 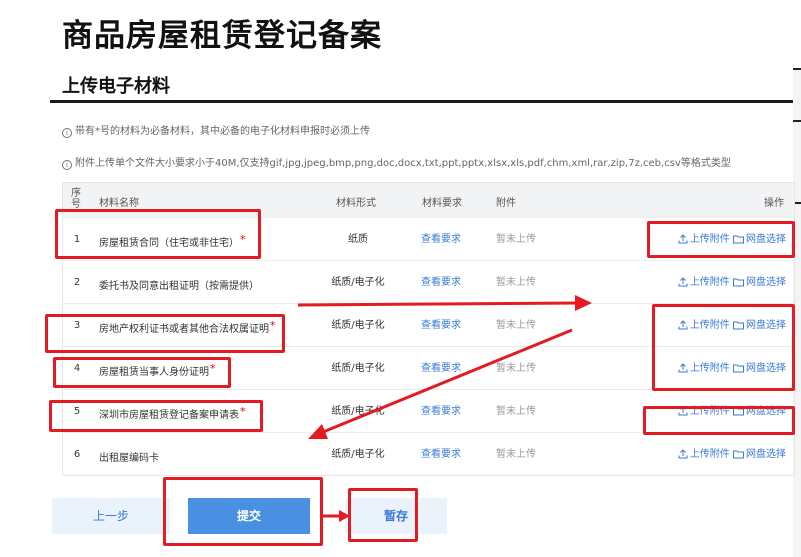 I want to click on material-name-text: 出租屋编码卡, so click(x=129, y=458).